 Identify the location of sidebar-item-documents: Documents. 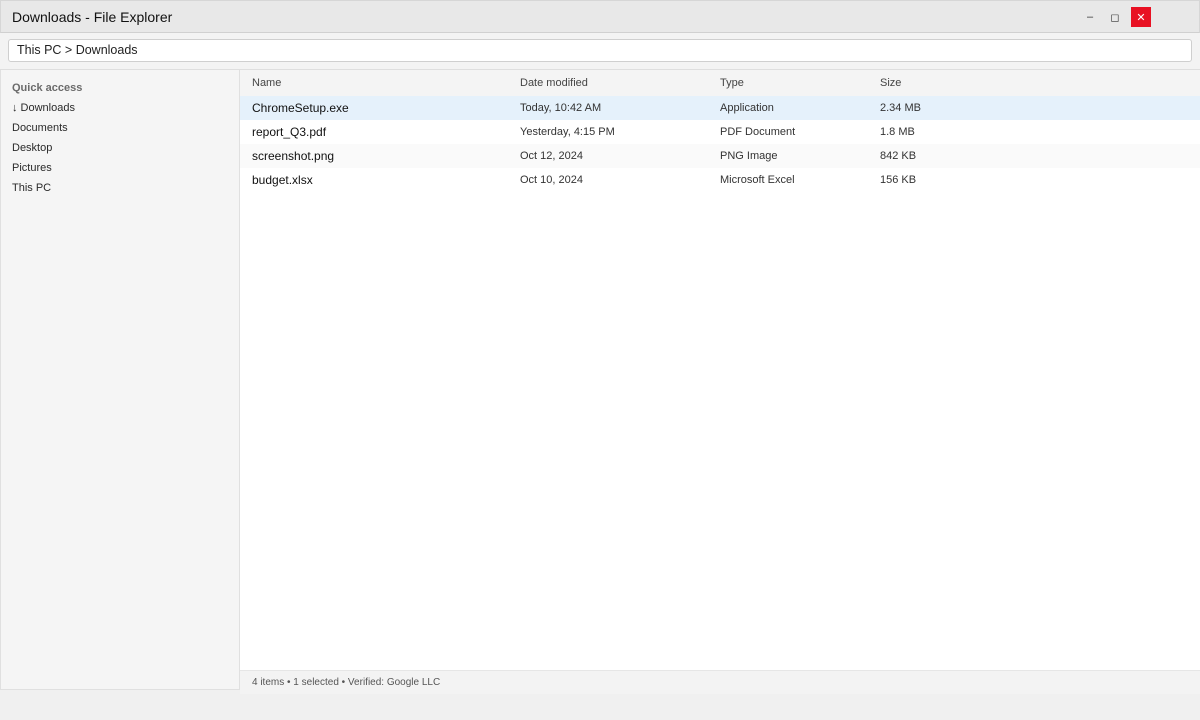
(122, 128).